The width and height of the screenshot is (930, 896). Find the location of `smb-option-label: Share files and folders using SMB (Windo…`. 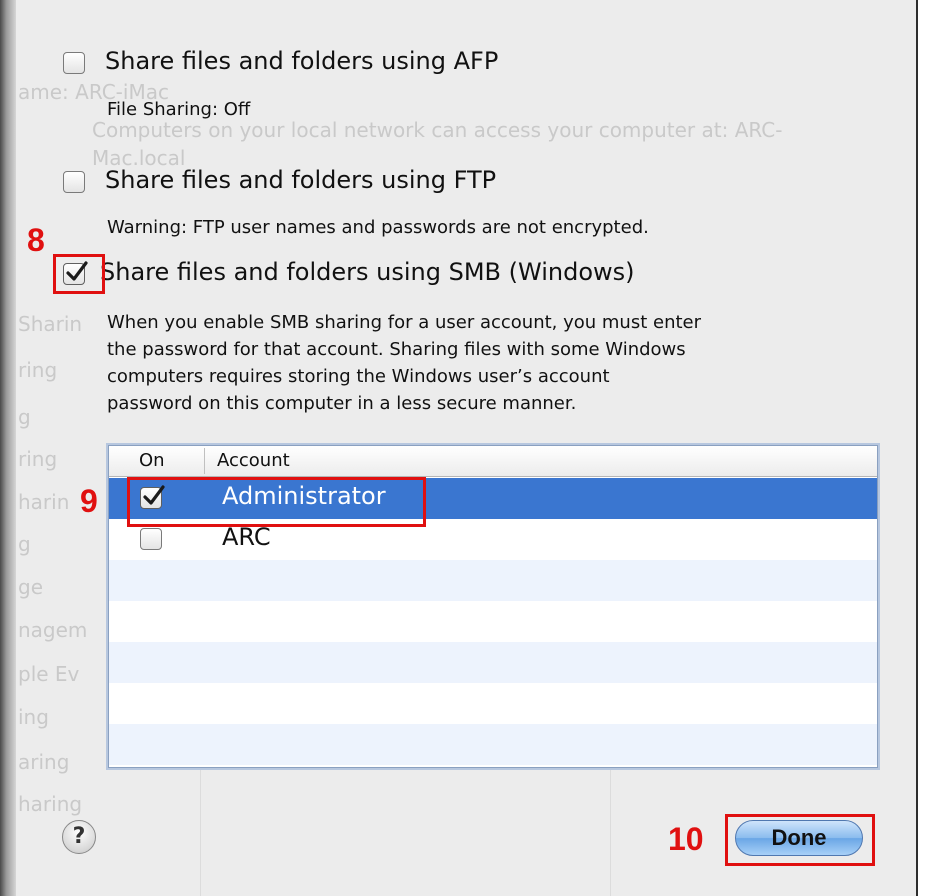

smb-option-label: Share files and folders using SMB (Windo… is located at coordinates (367, 272).